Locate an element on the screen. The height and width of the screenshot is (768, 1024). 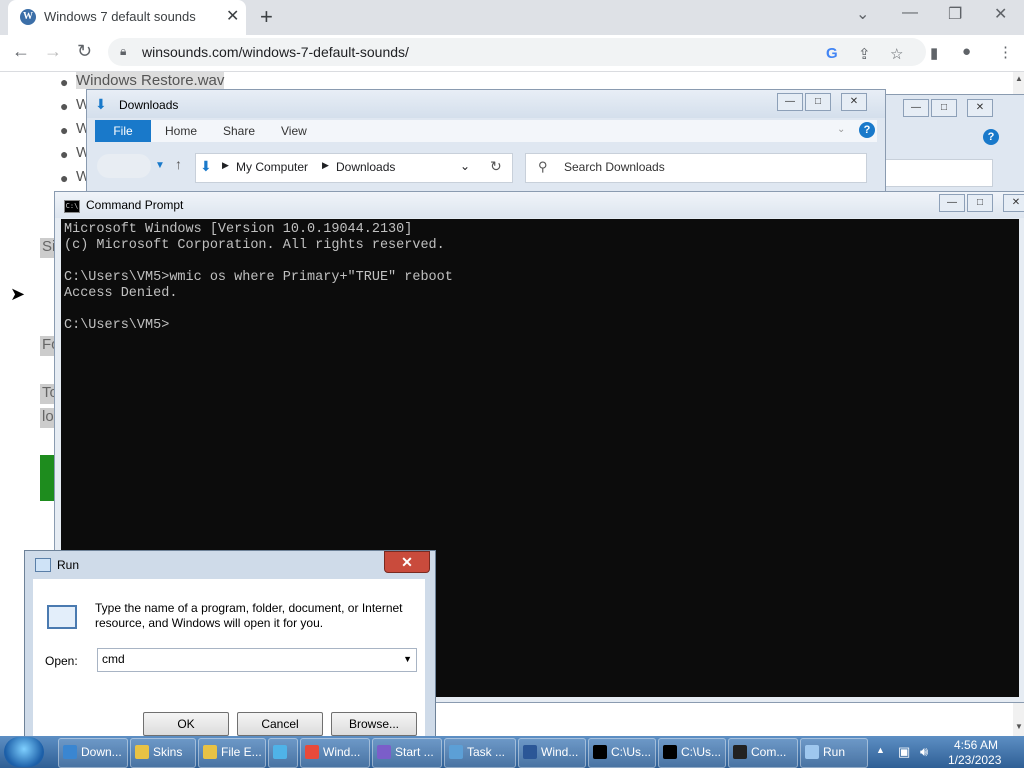
search-icon: ⚲ is located at coordinates (543, 166).